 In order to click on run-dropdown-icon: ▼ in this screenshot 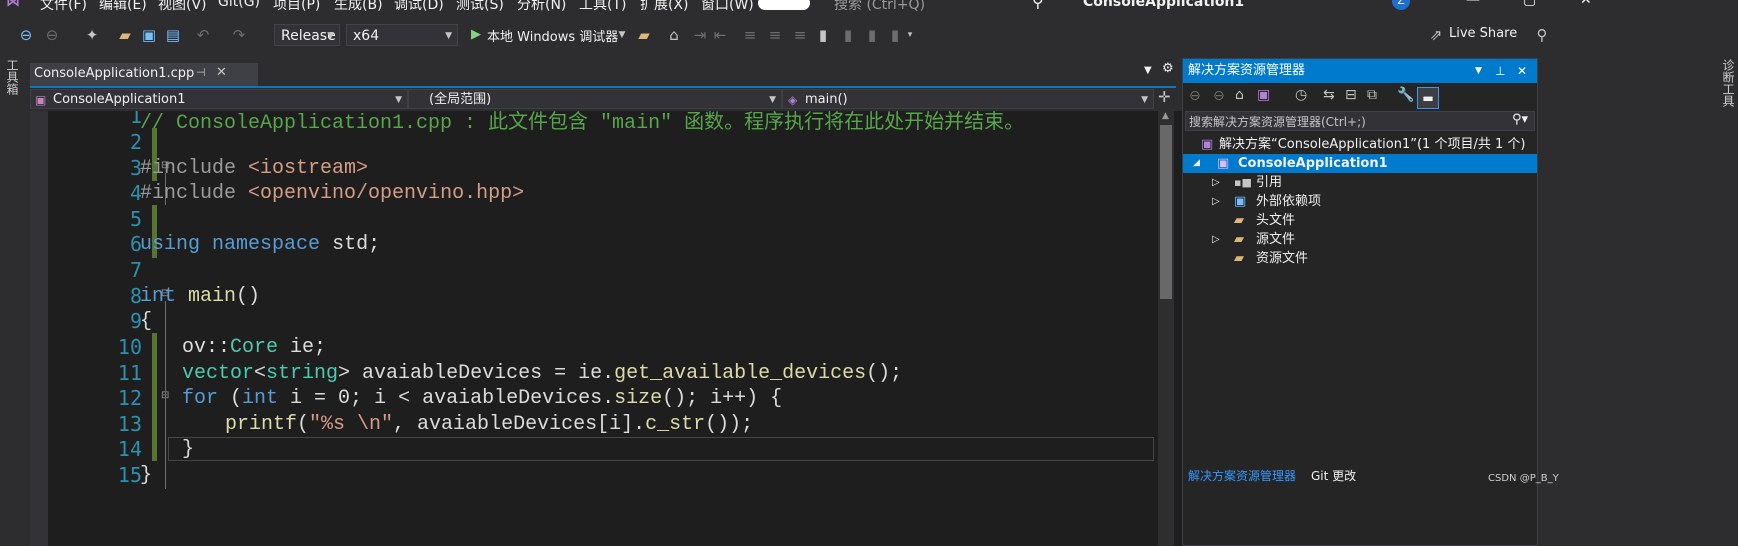, I will do `click(622, 35)`.